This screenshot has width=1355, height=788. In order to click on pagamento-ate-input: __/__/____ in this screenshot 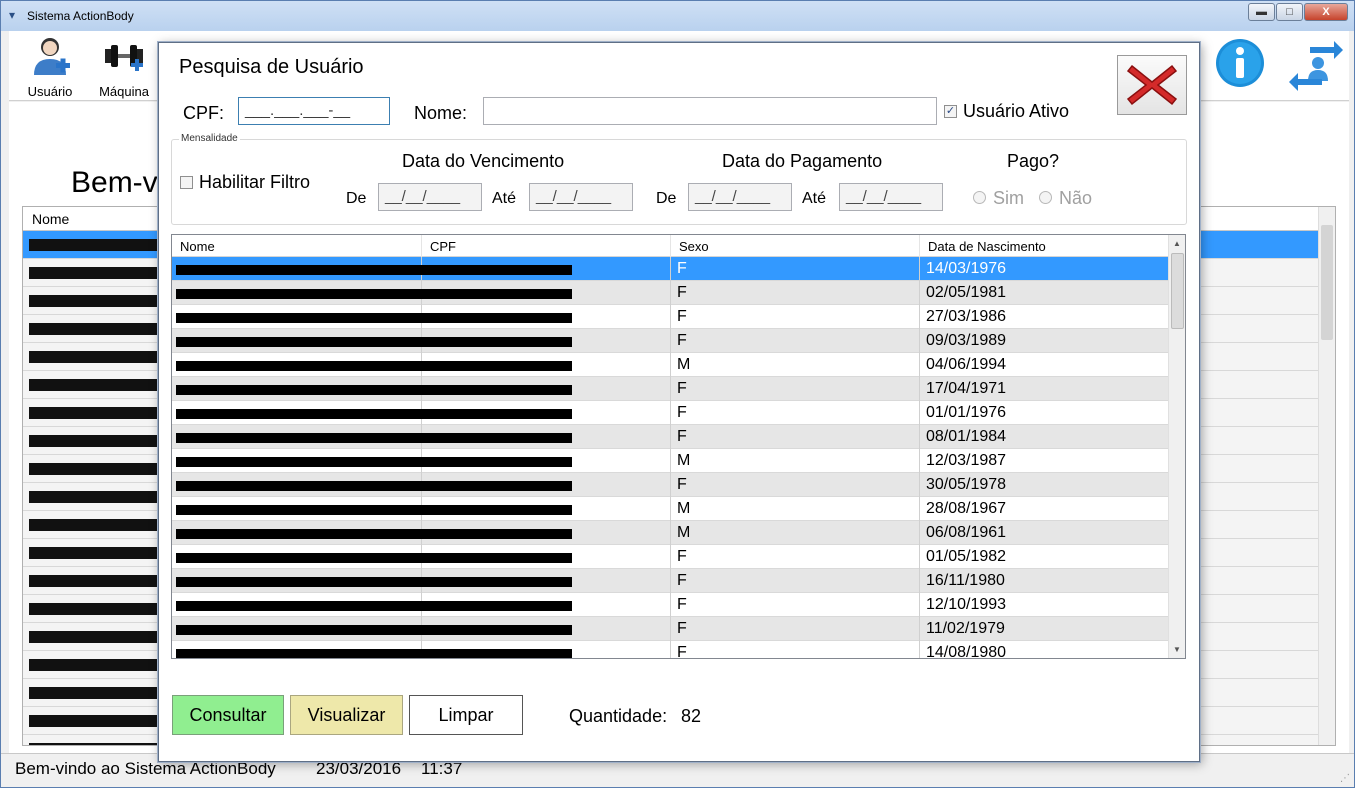, I will do `click(891, 197)`.